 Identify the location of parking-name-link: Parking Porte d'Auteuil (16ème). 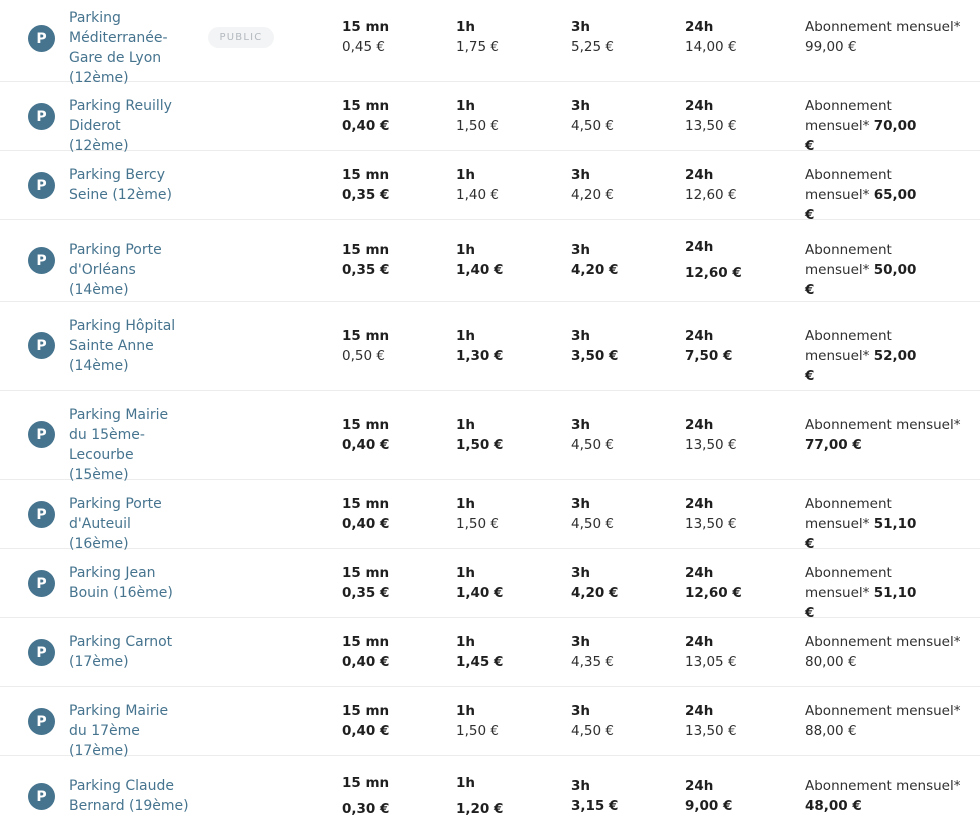
(129, 524).